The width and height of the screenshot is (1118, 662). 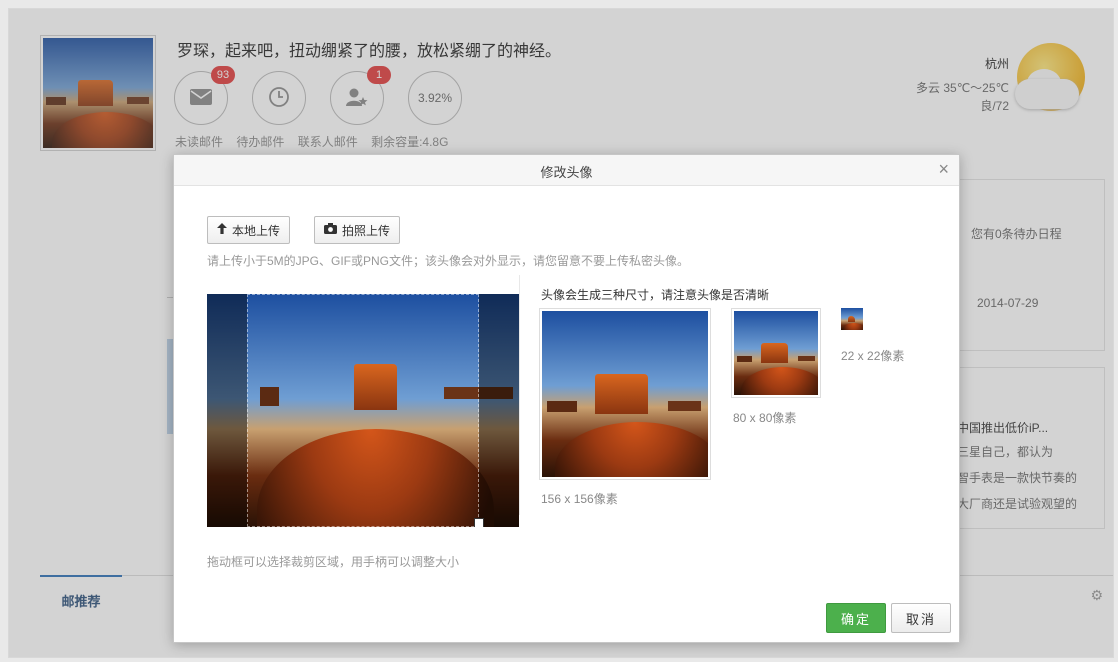 I want to click on preview-title: 头像会生成三种尺寸，请注意头像是否清晰, so click(x=655, y=295).